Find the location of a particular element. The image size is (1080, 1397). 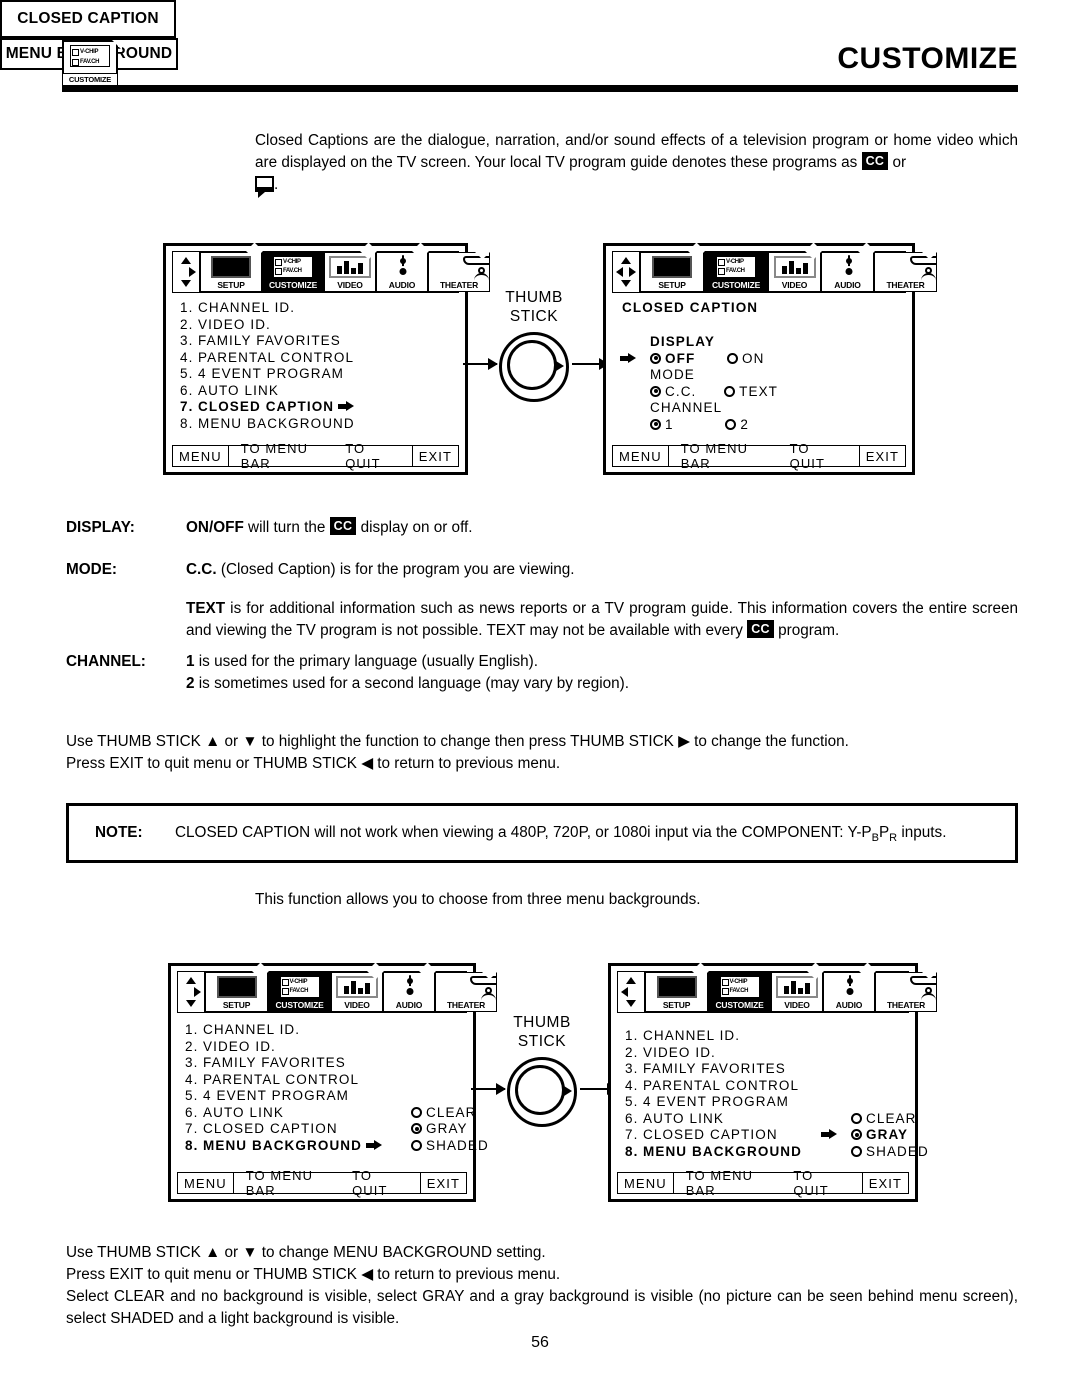

menu-item-menu-background: 8. MENU BACKGROUND is located at coordinates (267, 424).